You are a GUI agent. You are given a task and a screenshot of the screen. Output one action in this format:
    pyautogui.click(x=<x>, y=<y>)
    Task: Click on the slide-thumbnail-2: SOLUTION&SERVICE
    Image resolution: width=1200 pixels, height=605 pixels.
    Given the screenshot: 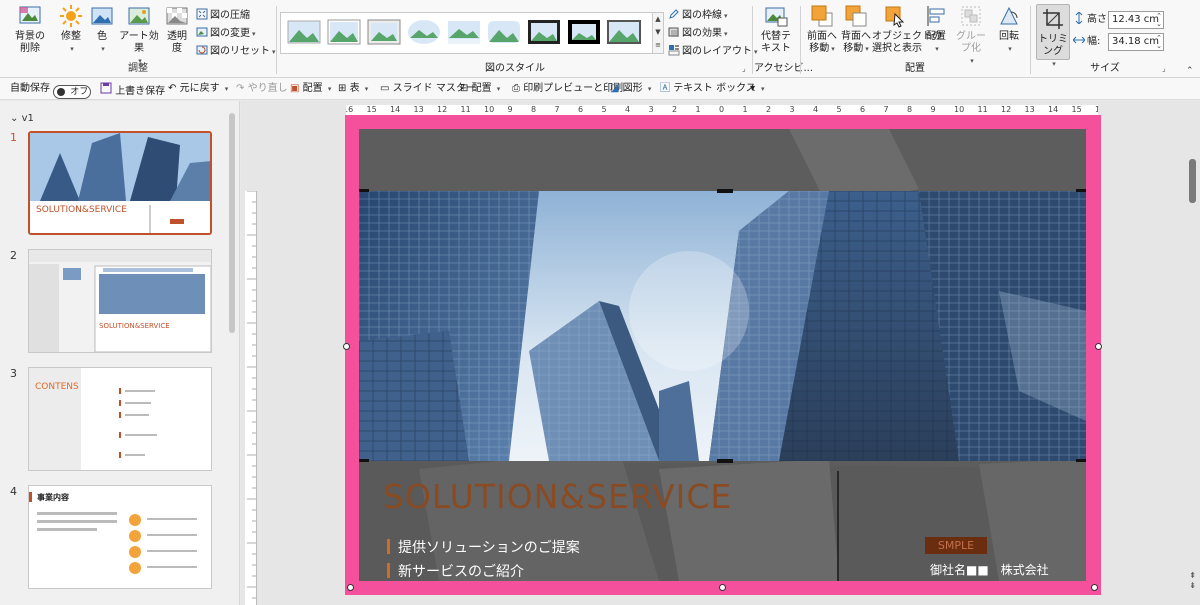 What is the action you would take?
    pyautogui.click(x=120, y=301)
    